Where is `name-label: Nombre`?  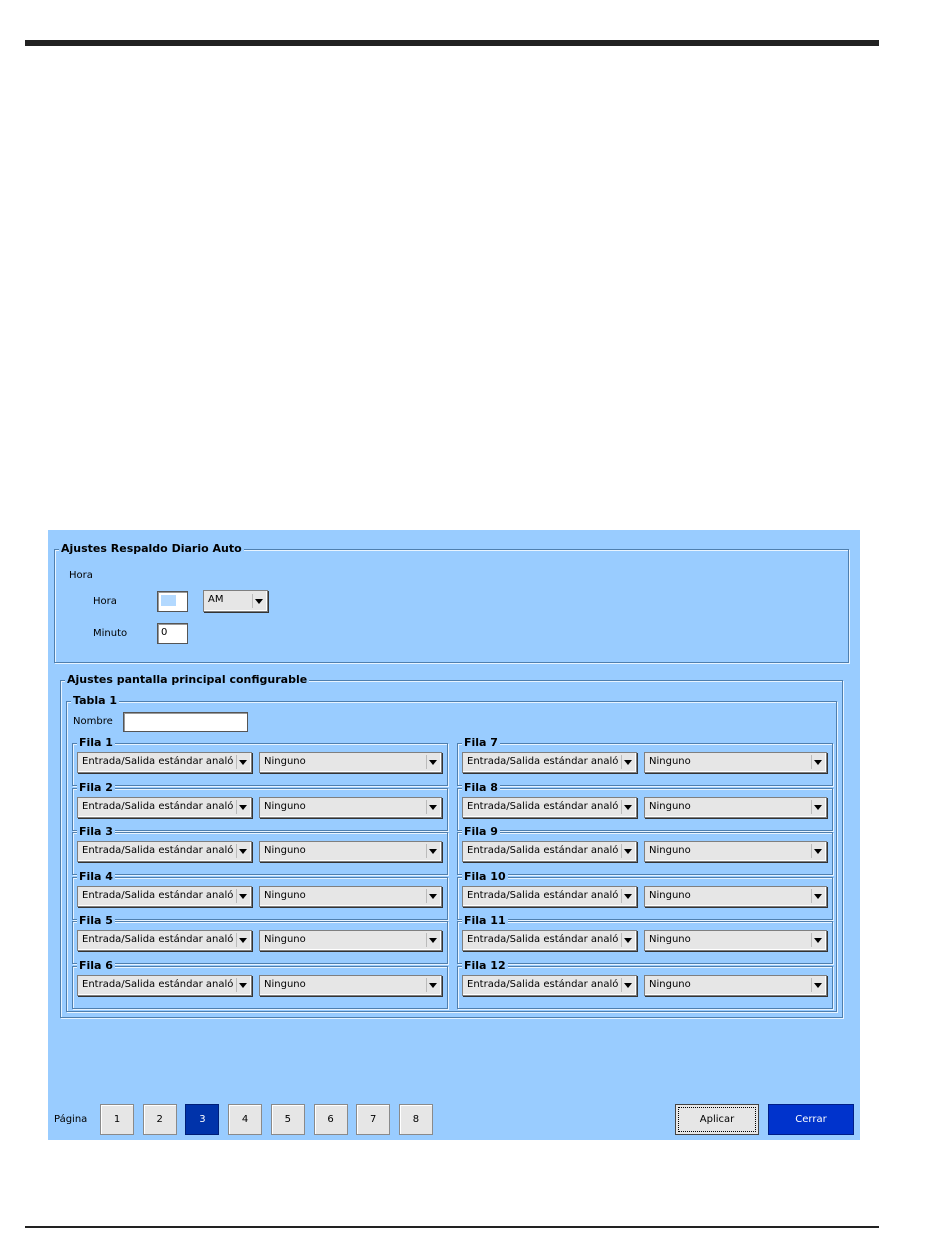 name-label: Nombre is located at coordinates (93, 721).